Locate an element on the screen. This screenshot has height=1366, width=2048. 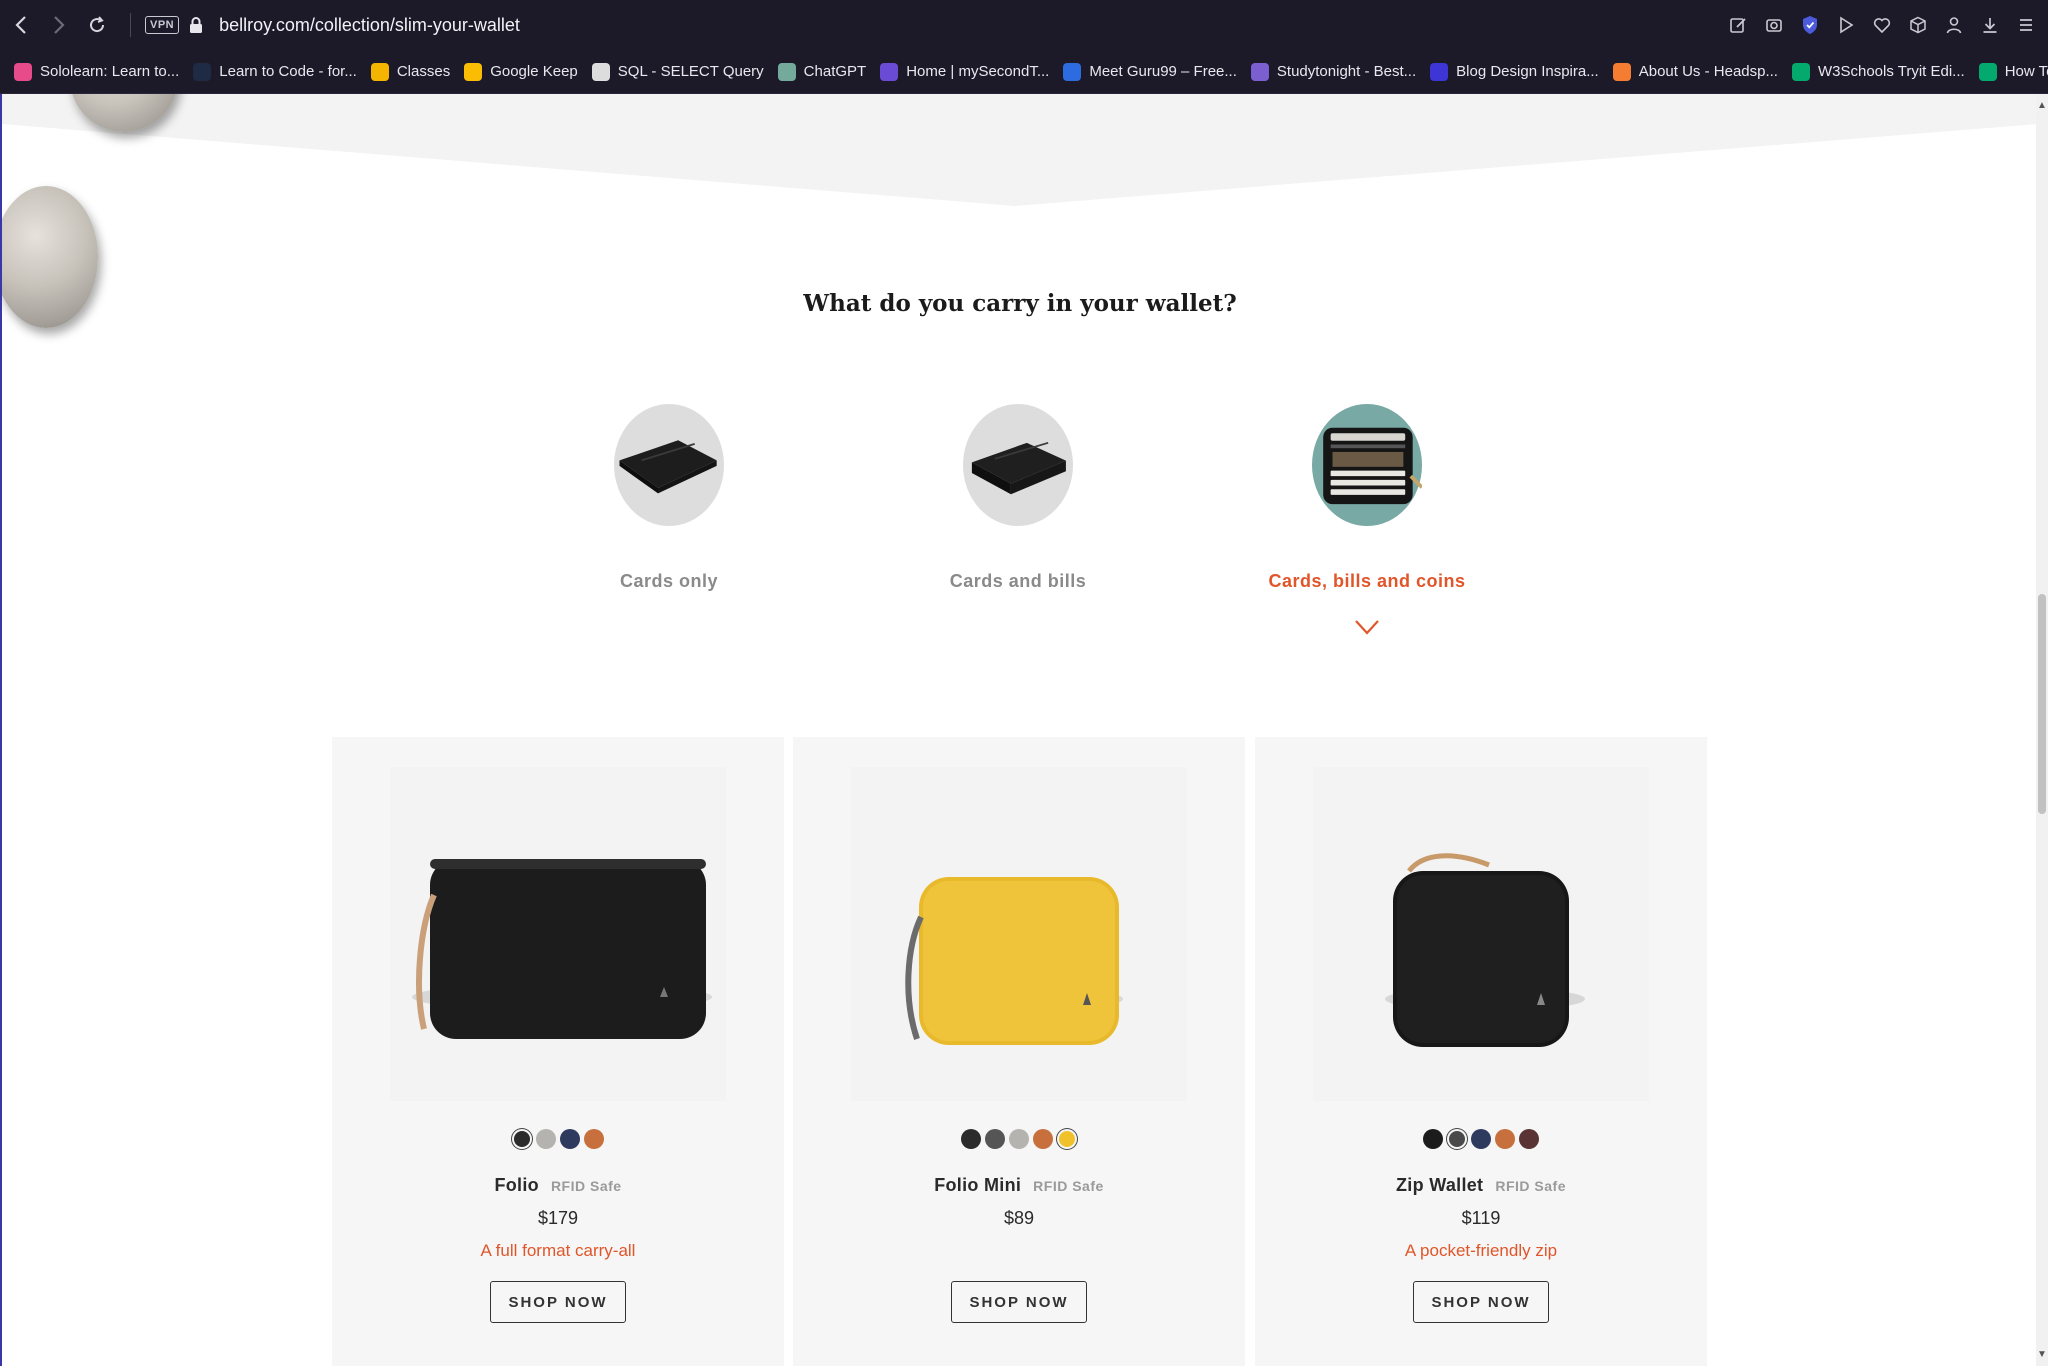
page-scrollbar: ▲ ▼ is located at coordinates (2042, 730).